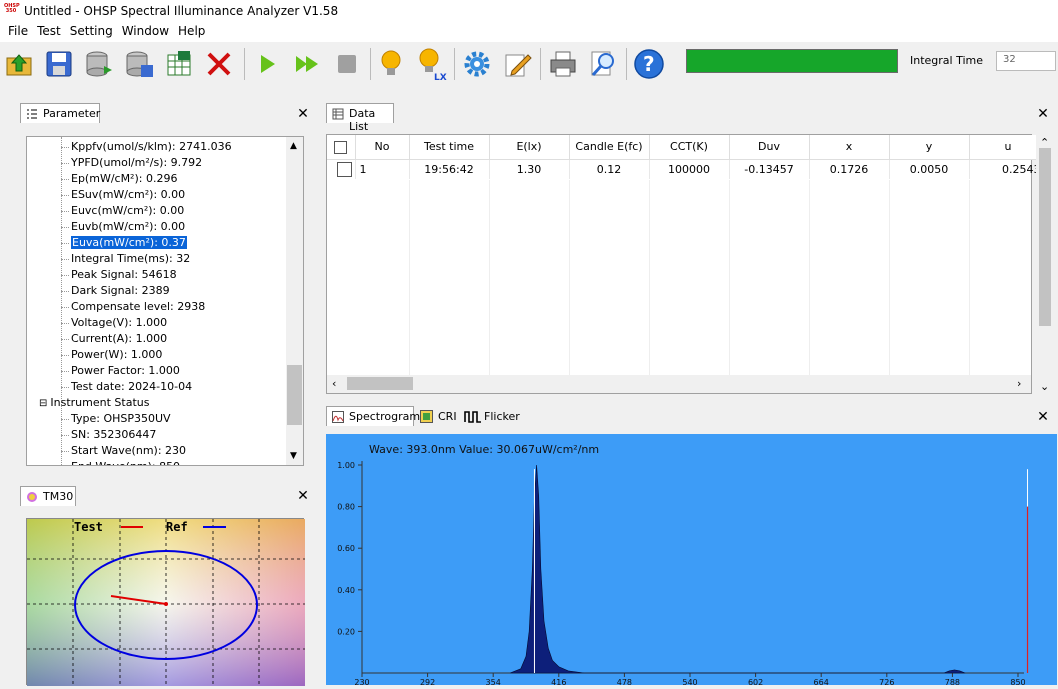 This screenshot has height=689, width=1058. Describe the element at coordinates (307, 64) in the screenshot. I see `fast-forward-icon` at that location.